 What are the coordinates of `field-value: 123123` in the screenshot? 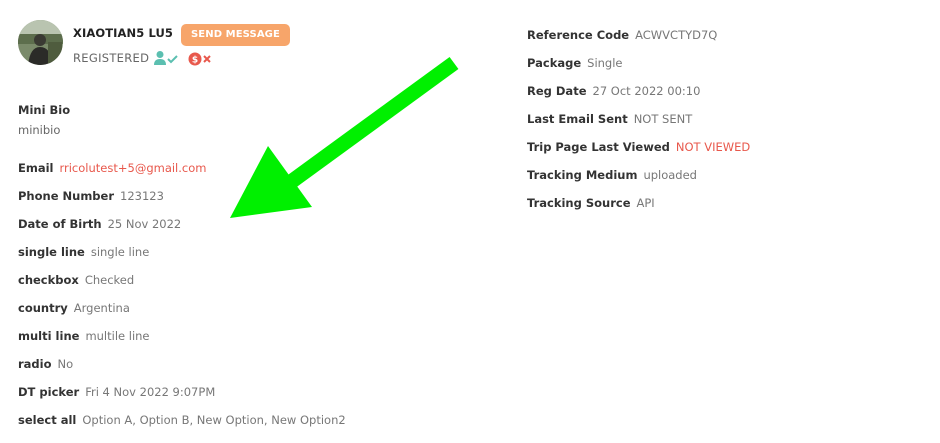 It's located at (142, 196).